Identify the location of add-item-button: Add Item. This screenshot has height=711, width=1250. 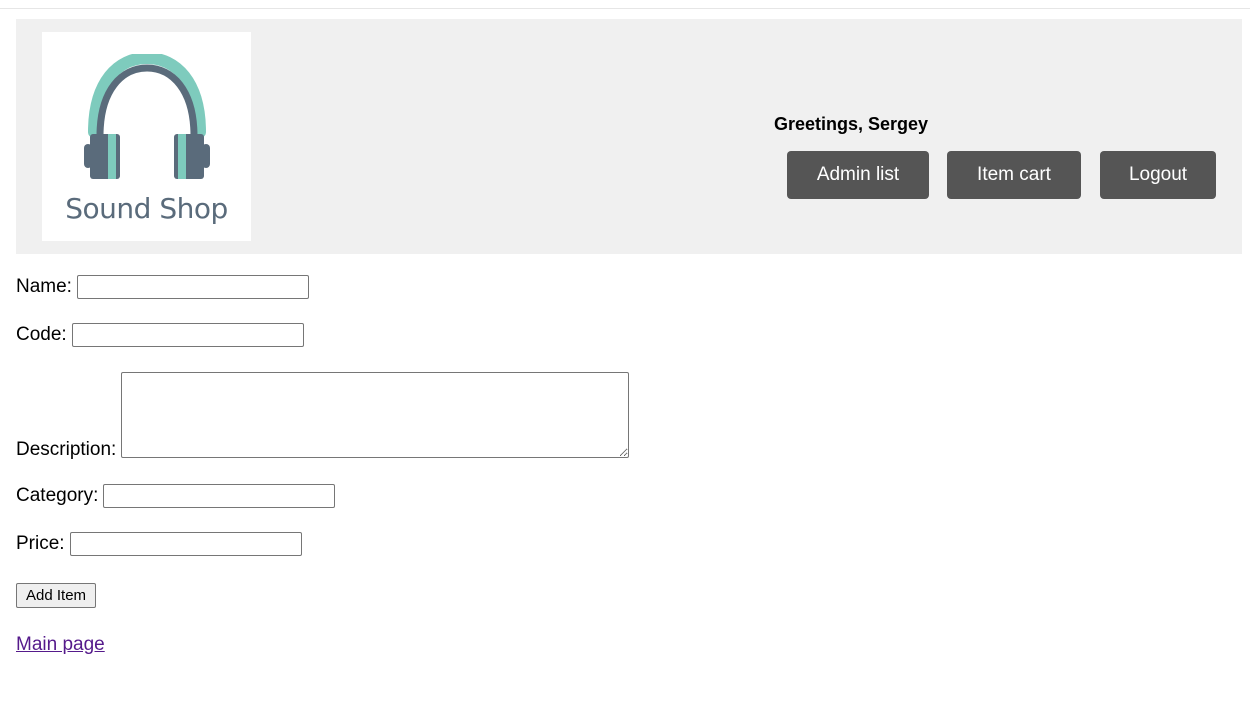
(56, 595).